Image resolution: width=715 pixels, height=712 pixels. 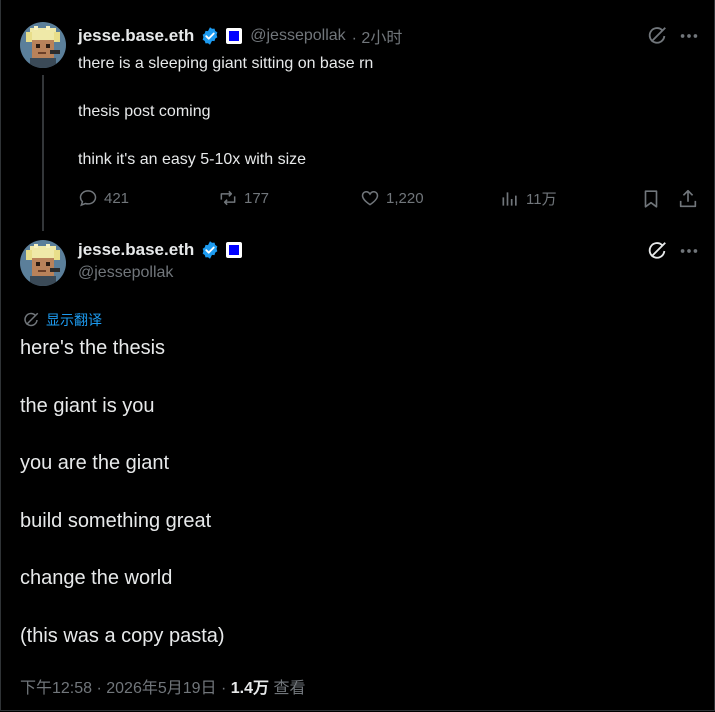 What do you see at coordinates (125, 688) in the screenshot?
I see `timestamp: 下午12:58 · 2026年5月19日 ·` at bounding box center [125, 688].